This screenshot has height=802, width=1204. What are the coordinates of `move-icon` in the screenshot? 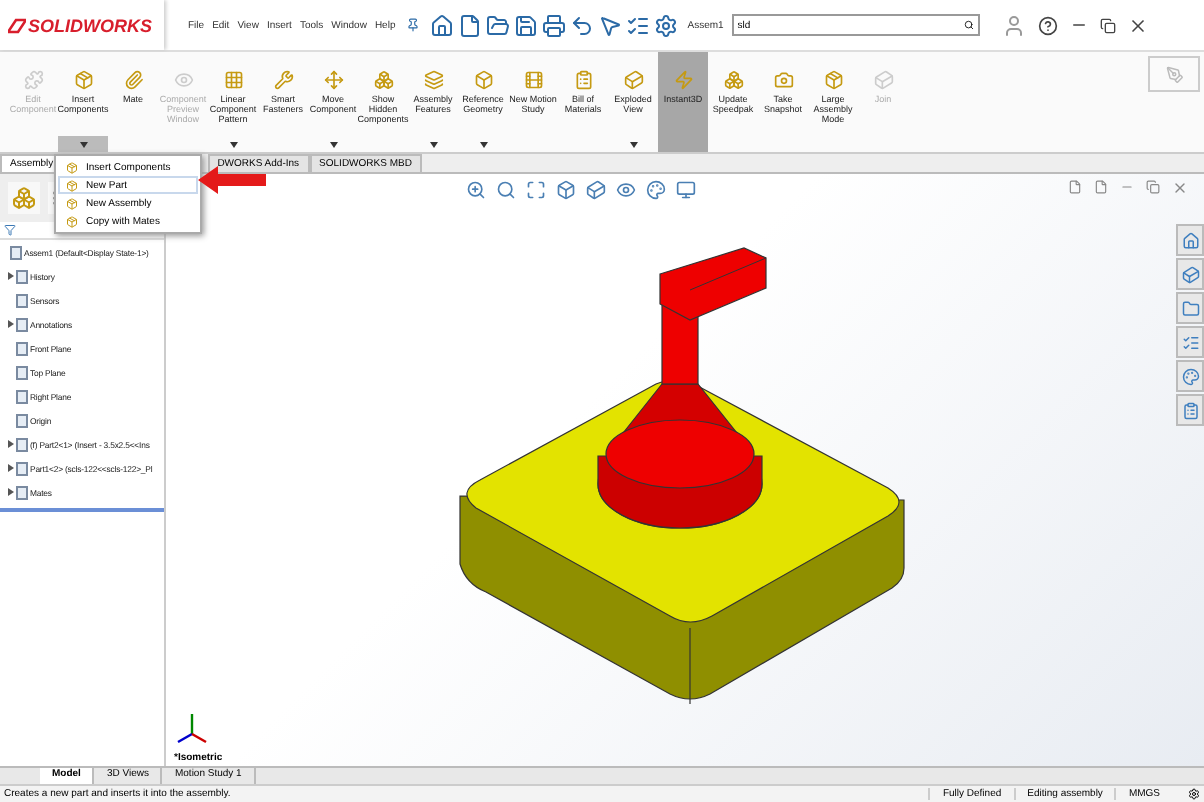 It's located at (333, 80).